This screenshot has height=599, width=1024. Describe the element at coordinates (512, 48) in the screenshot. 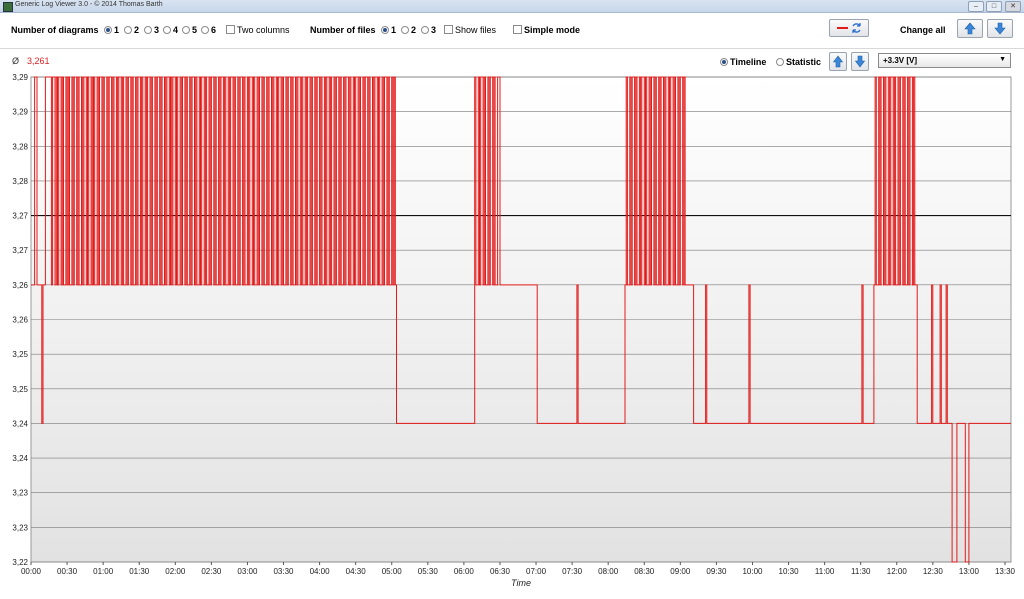

I see `toolbar-divider` at that location.